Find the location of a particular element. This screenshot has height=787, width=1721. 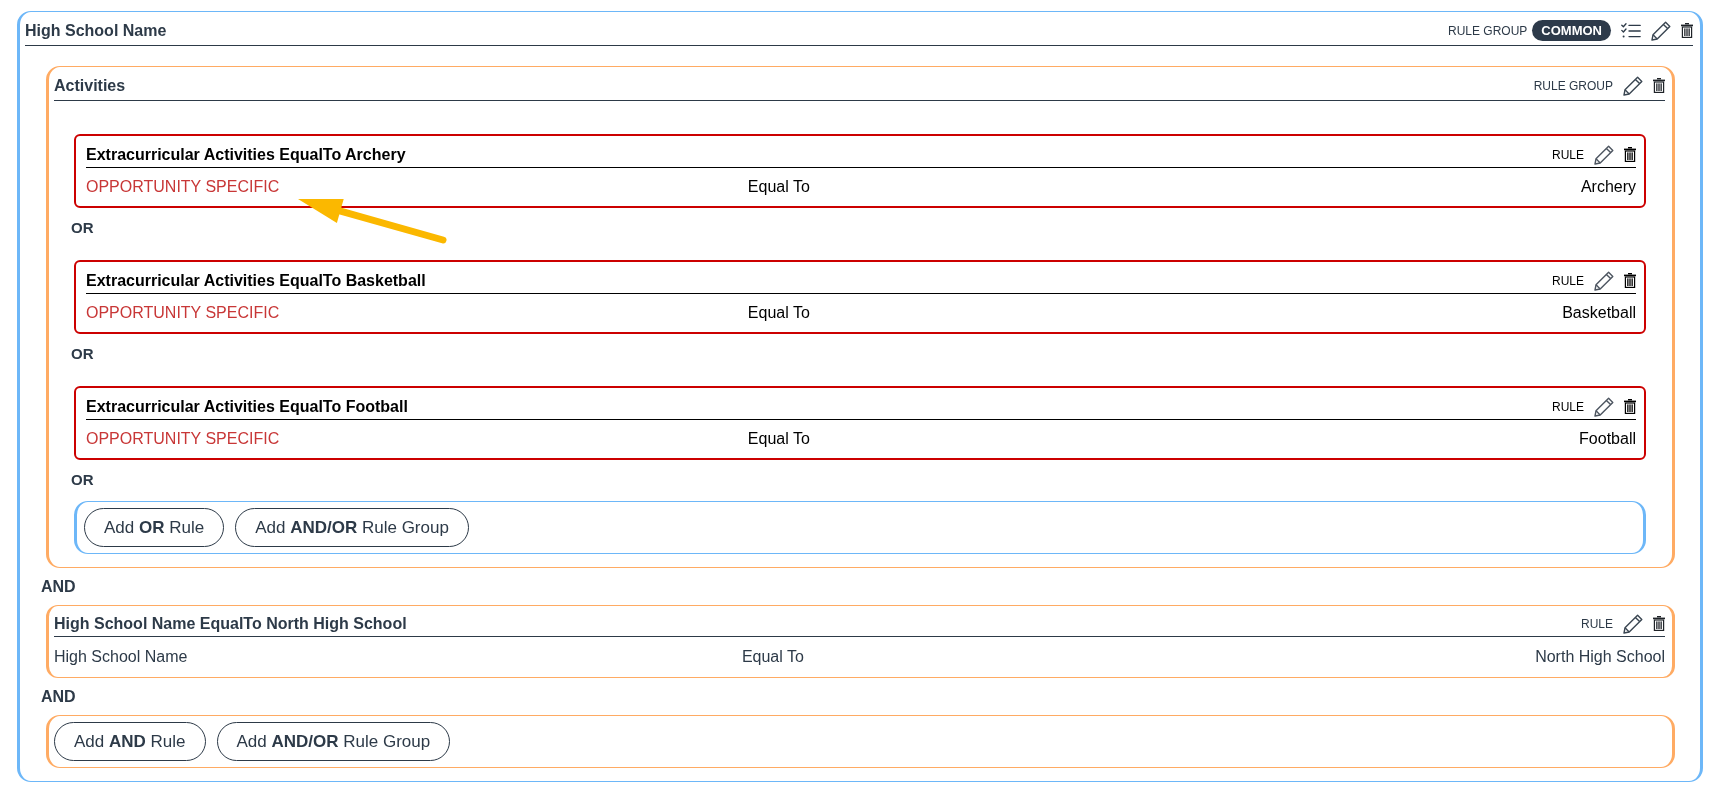

rule-title: High School Name EqualTo North High School is located at coordinates (230, 623).